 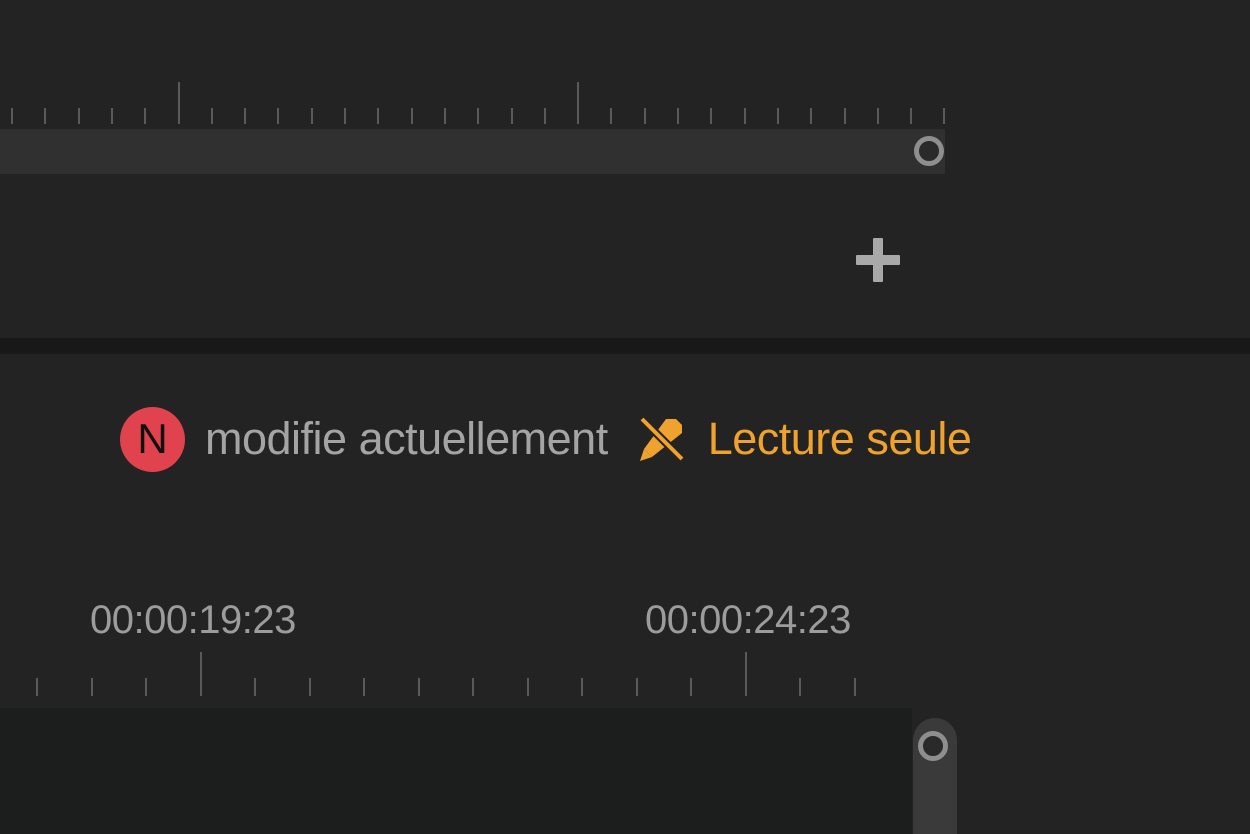 I want to click on horizontal-scrollbar-top, so click(x=472, y=151).